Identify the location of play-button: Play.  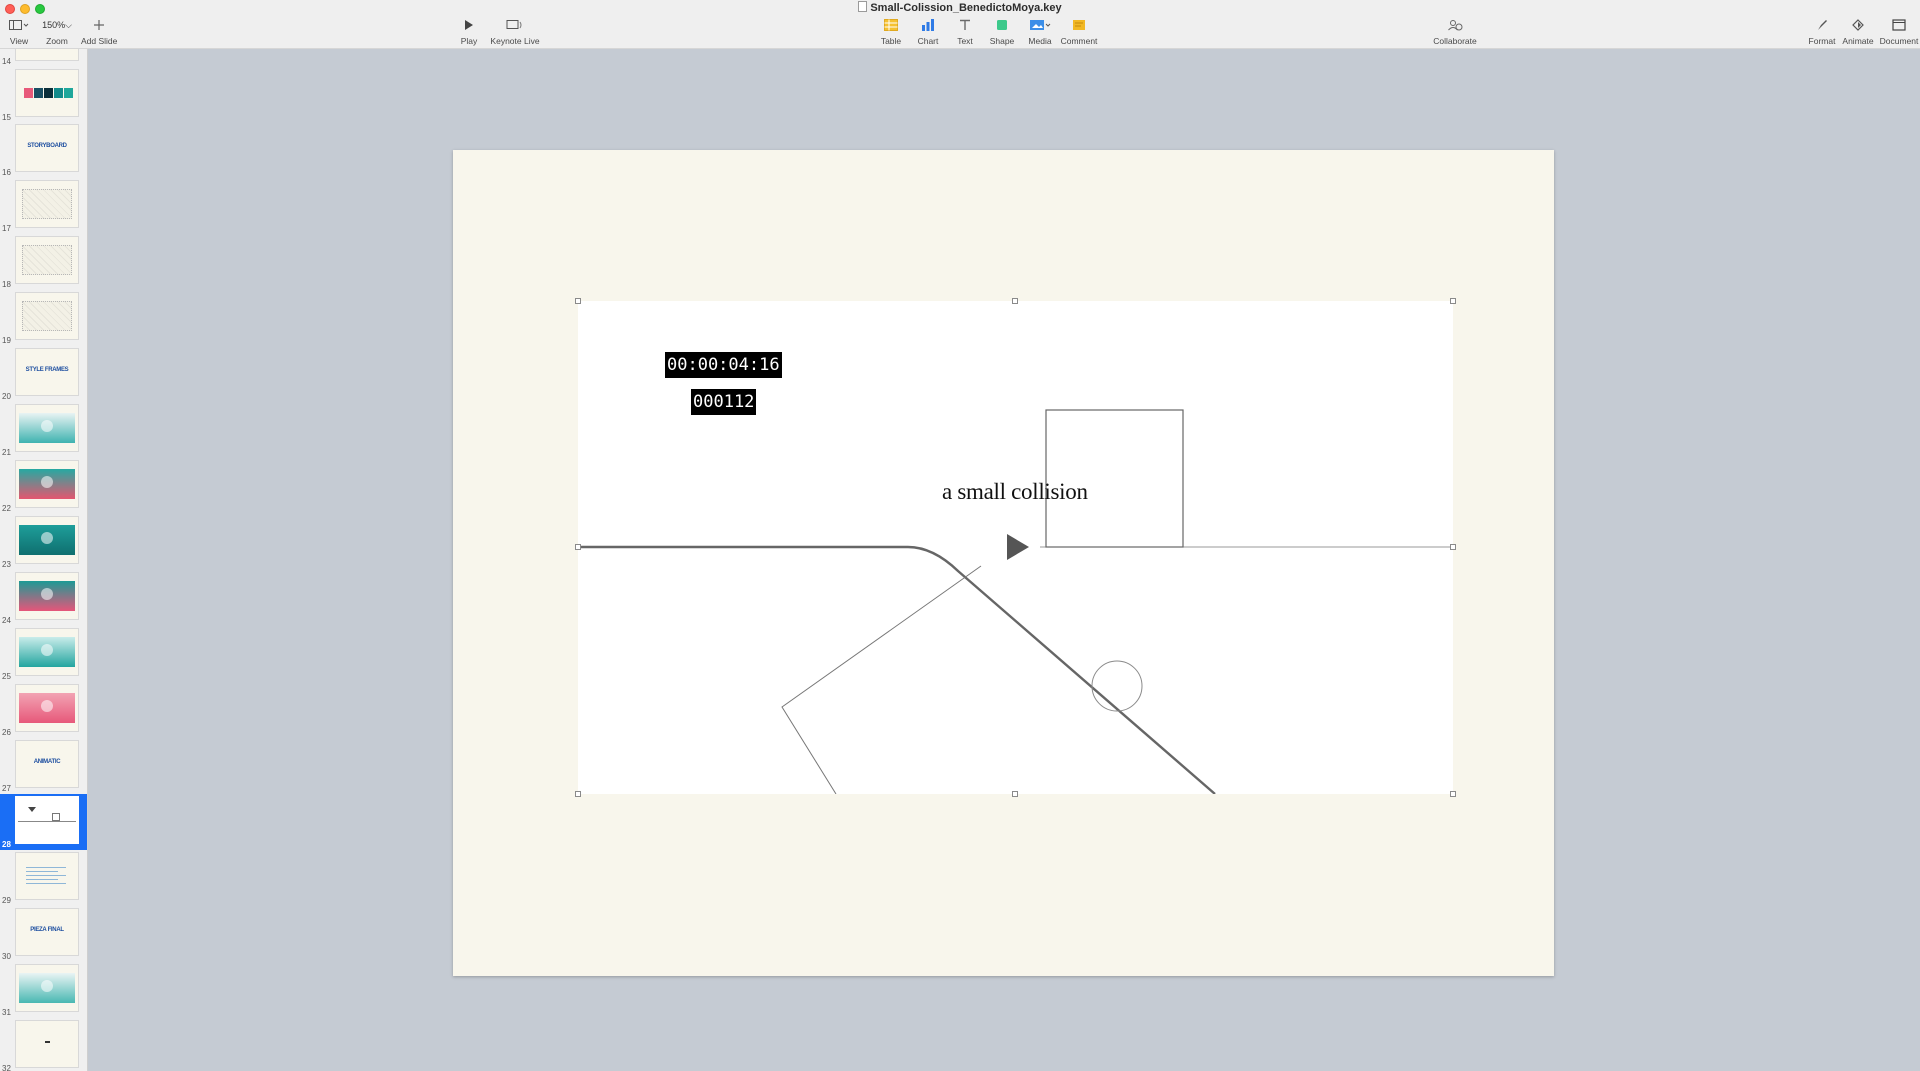
(469, 31).